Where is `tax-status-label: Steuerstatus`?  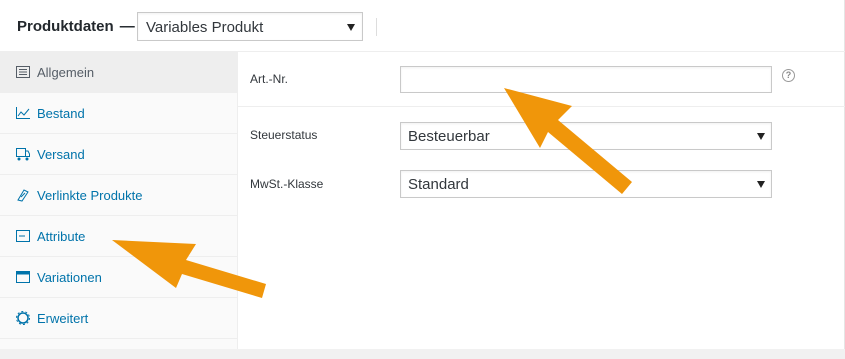 tax-status-label: Steuerstatus is located at coordinates (284, 135).